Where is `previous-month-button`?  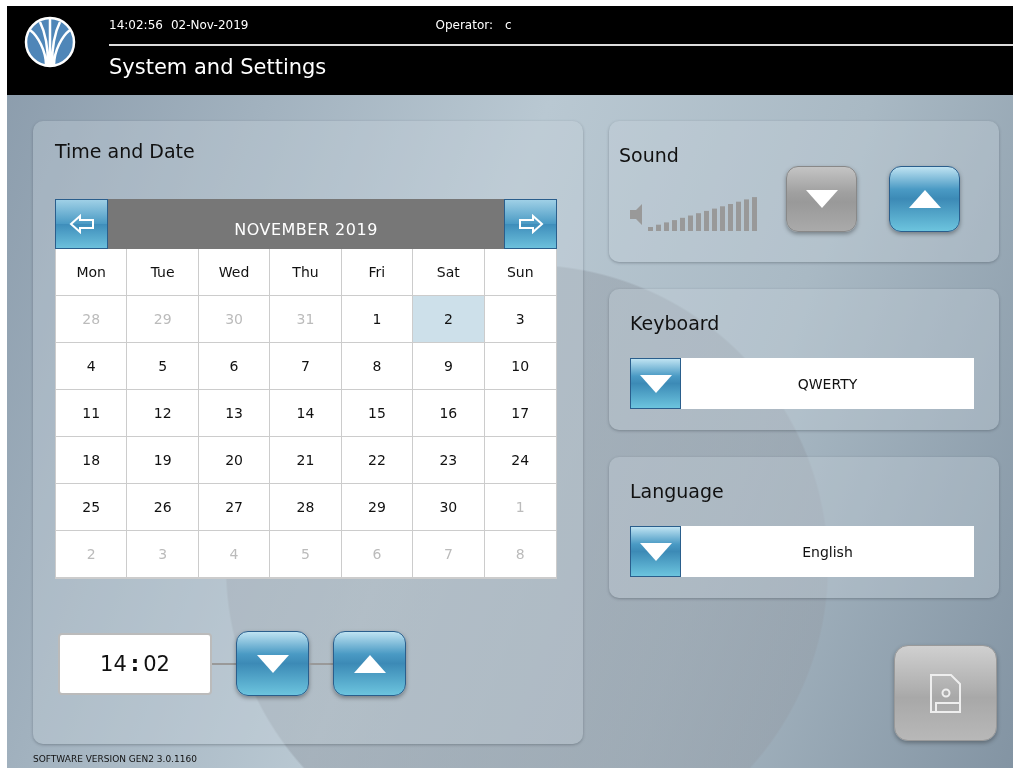
previous-month-button is located at coordinates (81, 224).